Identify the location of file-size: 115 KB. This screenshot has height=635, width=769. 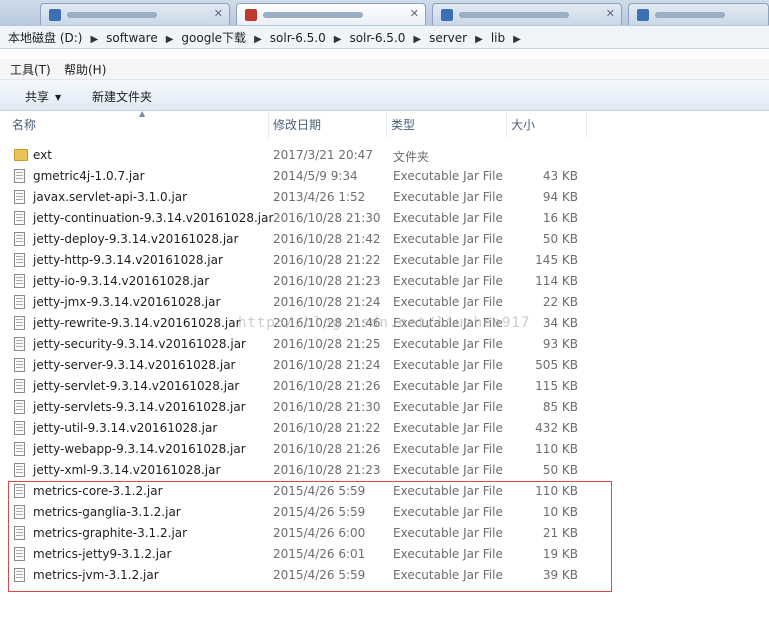
(556, 386).